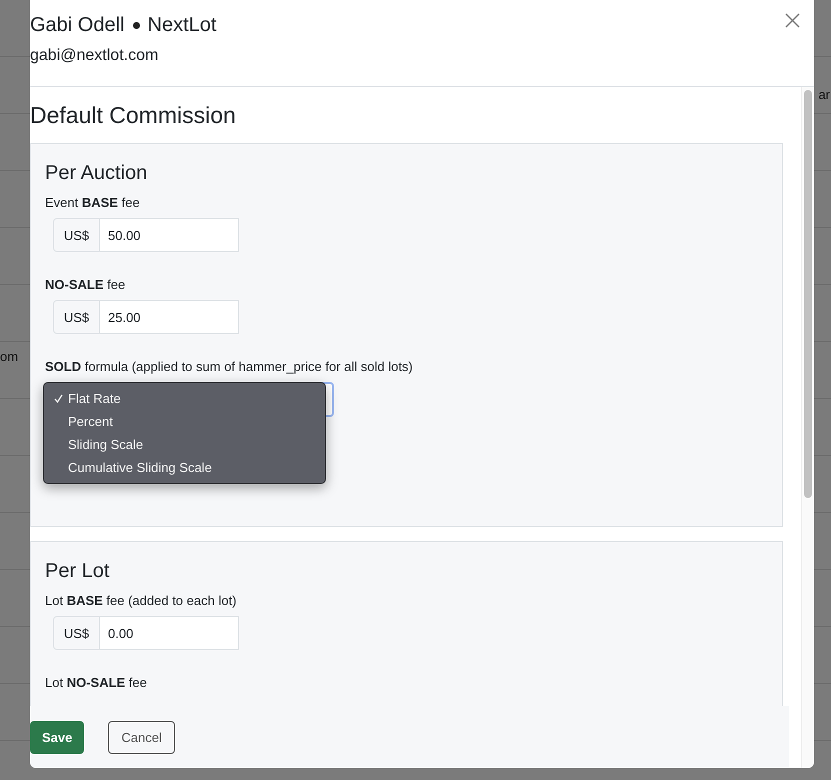 The width and height of the screenshot is (831, 780). I want to click on user-email: gabi@nextlot.com, so click(95, 56).